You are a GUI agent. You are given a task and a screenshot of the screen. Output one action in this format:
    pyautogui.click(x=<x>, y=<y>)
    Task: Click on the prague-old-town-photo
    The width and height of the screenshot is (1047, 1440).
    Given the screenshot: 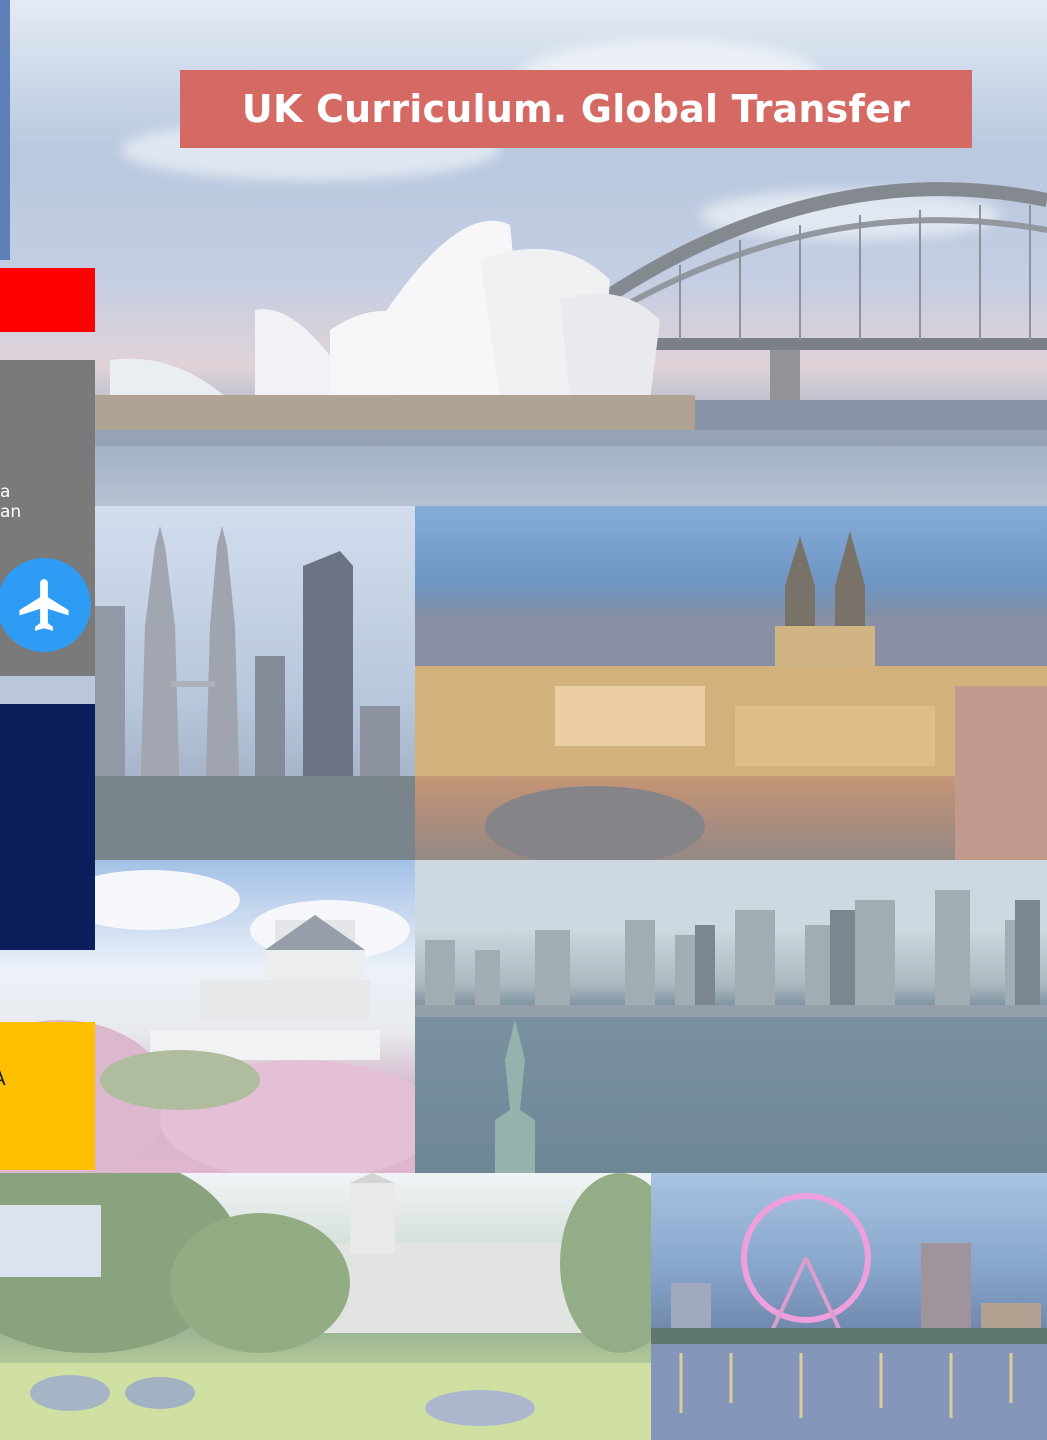 What is the action you would take?
    pyautogui.click(x=731, y=683)
    